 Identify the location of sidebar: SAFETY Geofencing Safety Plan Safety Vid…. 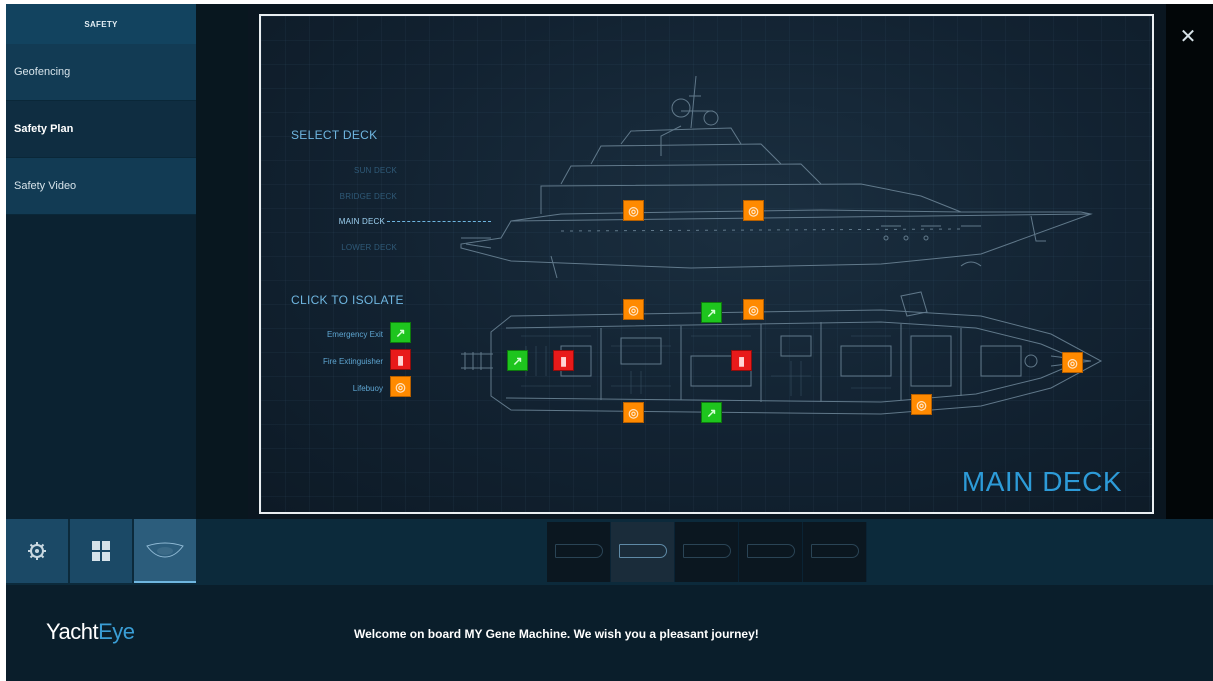
(101, 261).